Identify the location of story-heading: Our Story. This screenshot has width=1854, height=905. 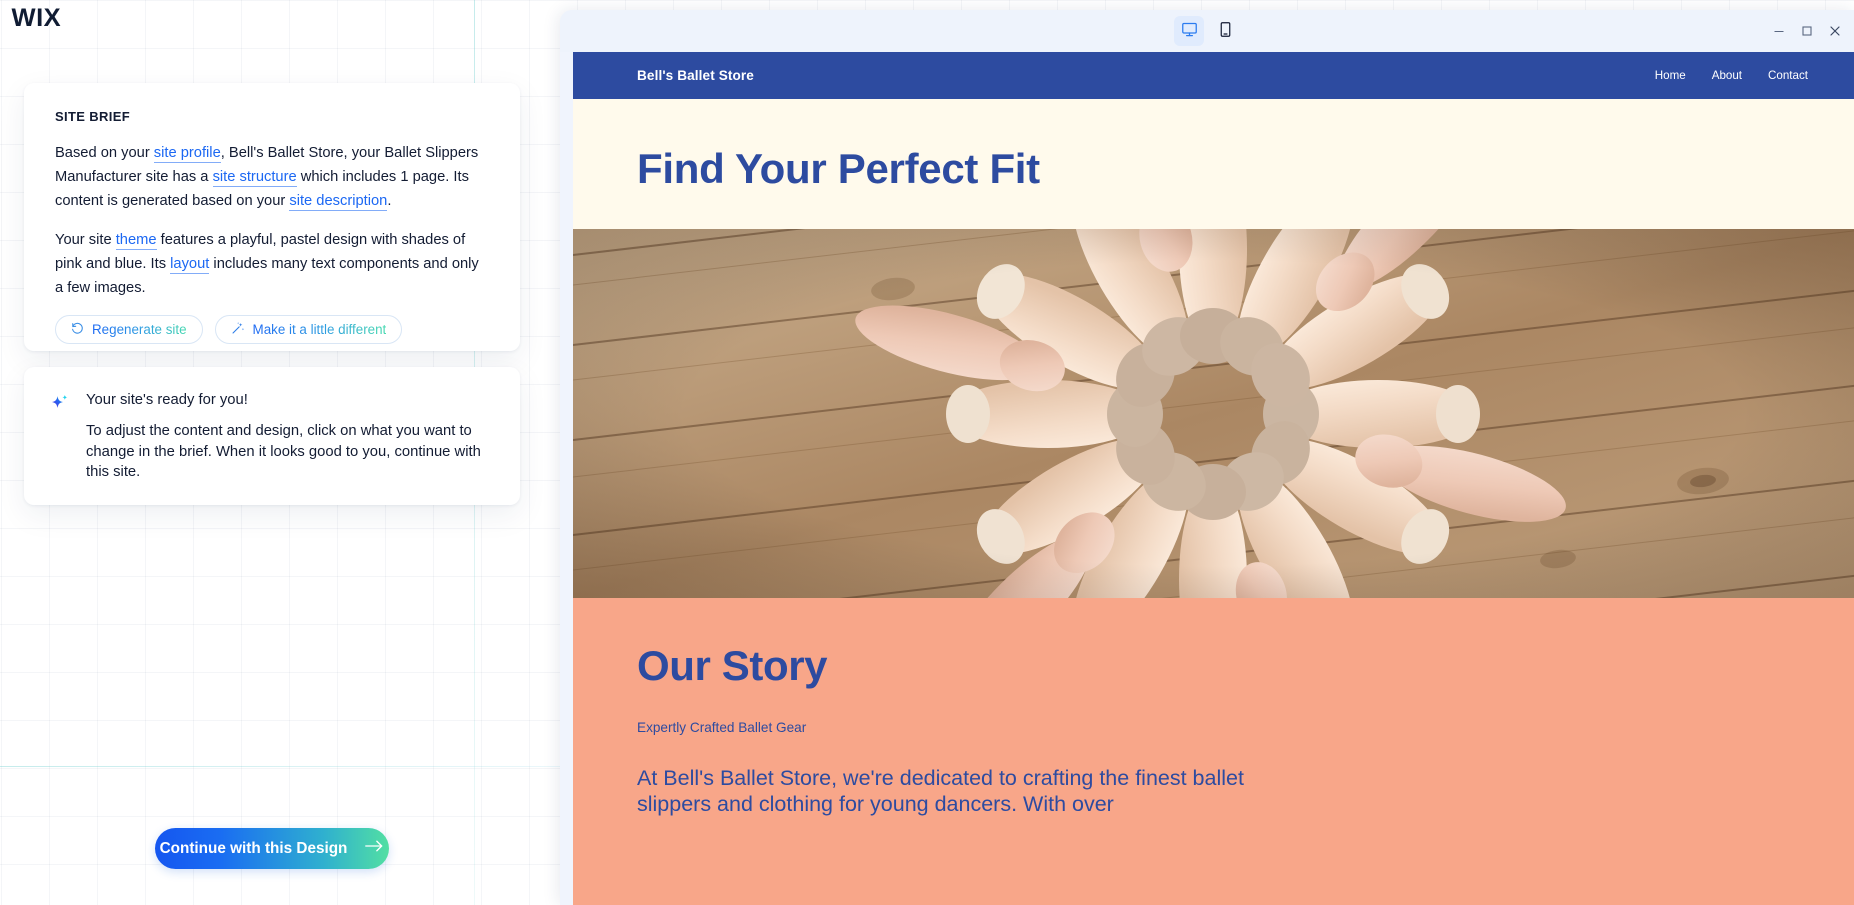
(732, 665).